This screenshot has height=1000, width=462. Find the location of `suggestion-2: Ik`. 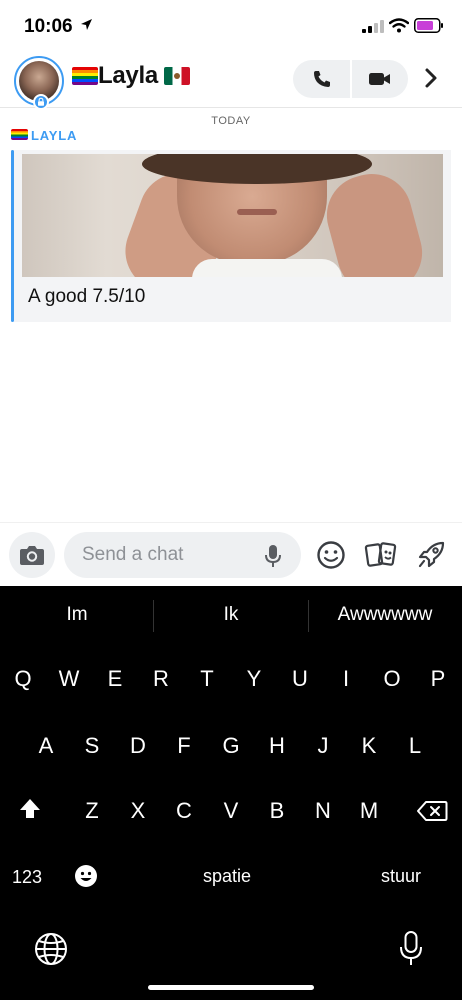

suggestion-2: Ik is located at coordinates (231, 615).